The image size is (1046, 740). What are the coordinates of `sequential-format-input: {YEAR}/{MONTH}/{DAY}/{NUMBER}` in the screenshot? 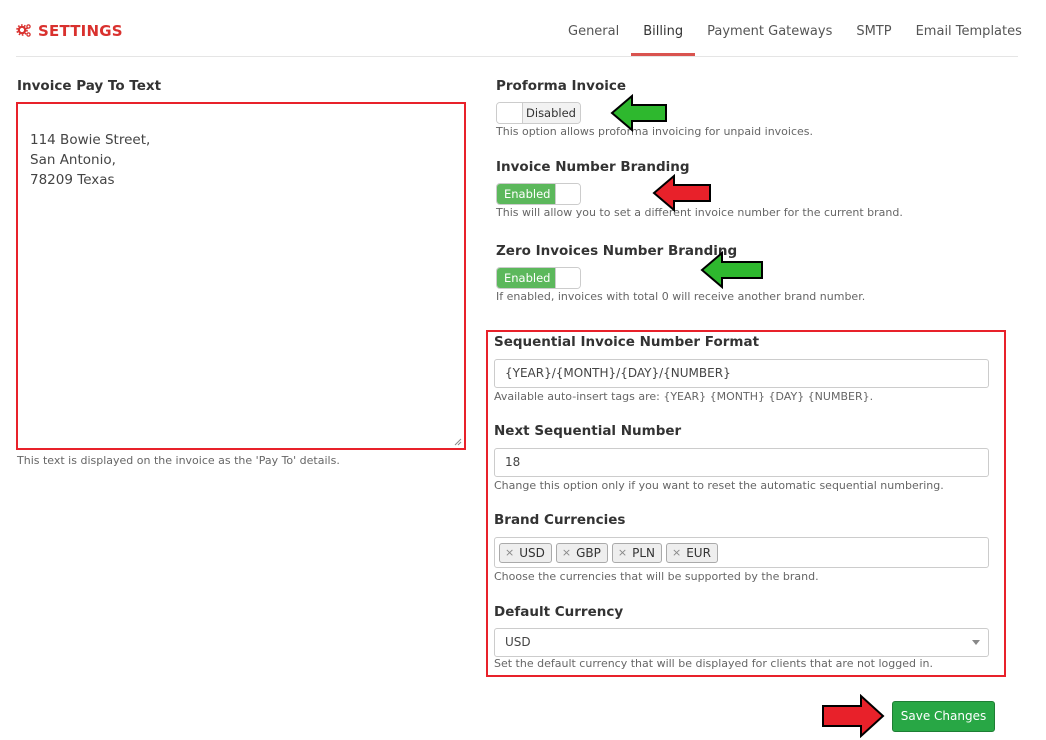 It's located at (741, 373).